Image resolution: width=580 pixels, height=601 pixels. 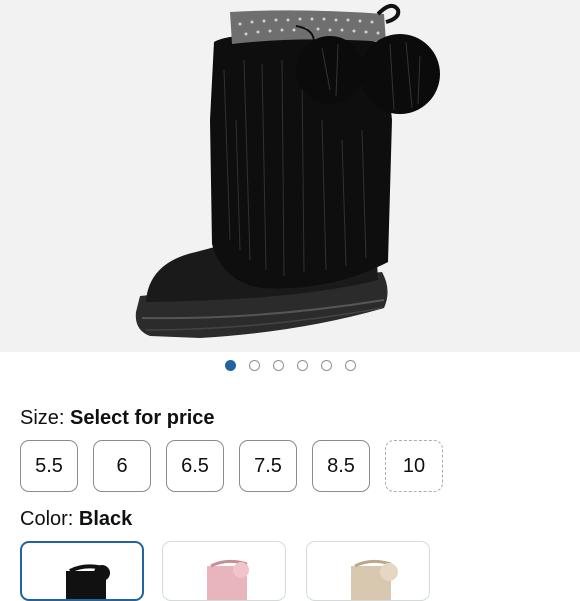 I want to click on size-option-7-5: 7.5, so click(x=268, y=466).